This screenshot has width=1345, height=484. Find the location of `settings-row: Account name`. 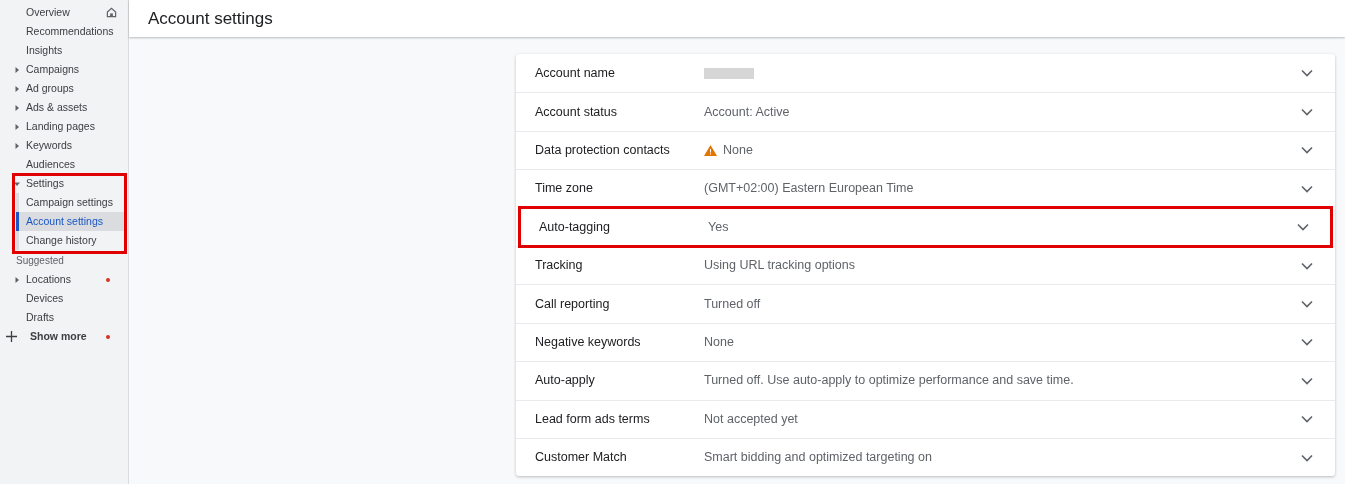

settings-row: Account name is located at coordinates (925, 73).